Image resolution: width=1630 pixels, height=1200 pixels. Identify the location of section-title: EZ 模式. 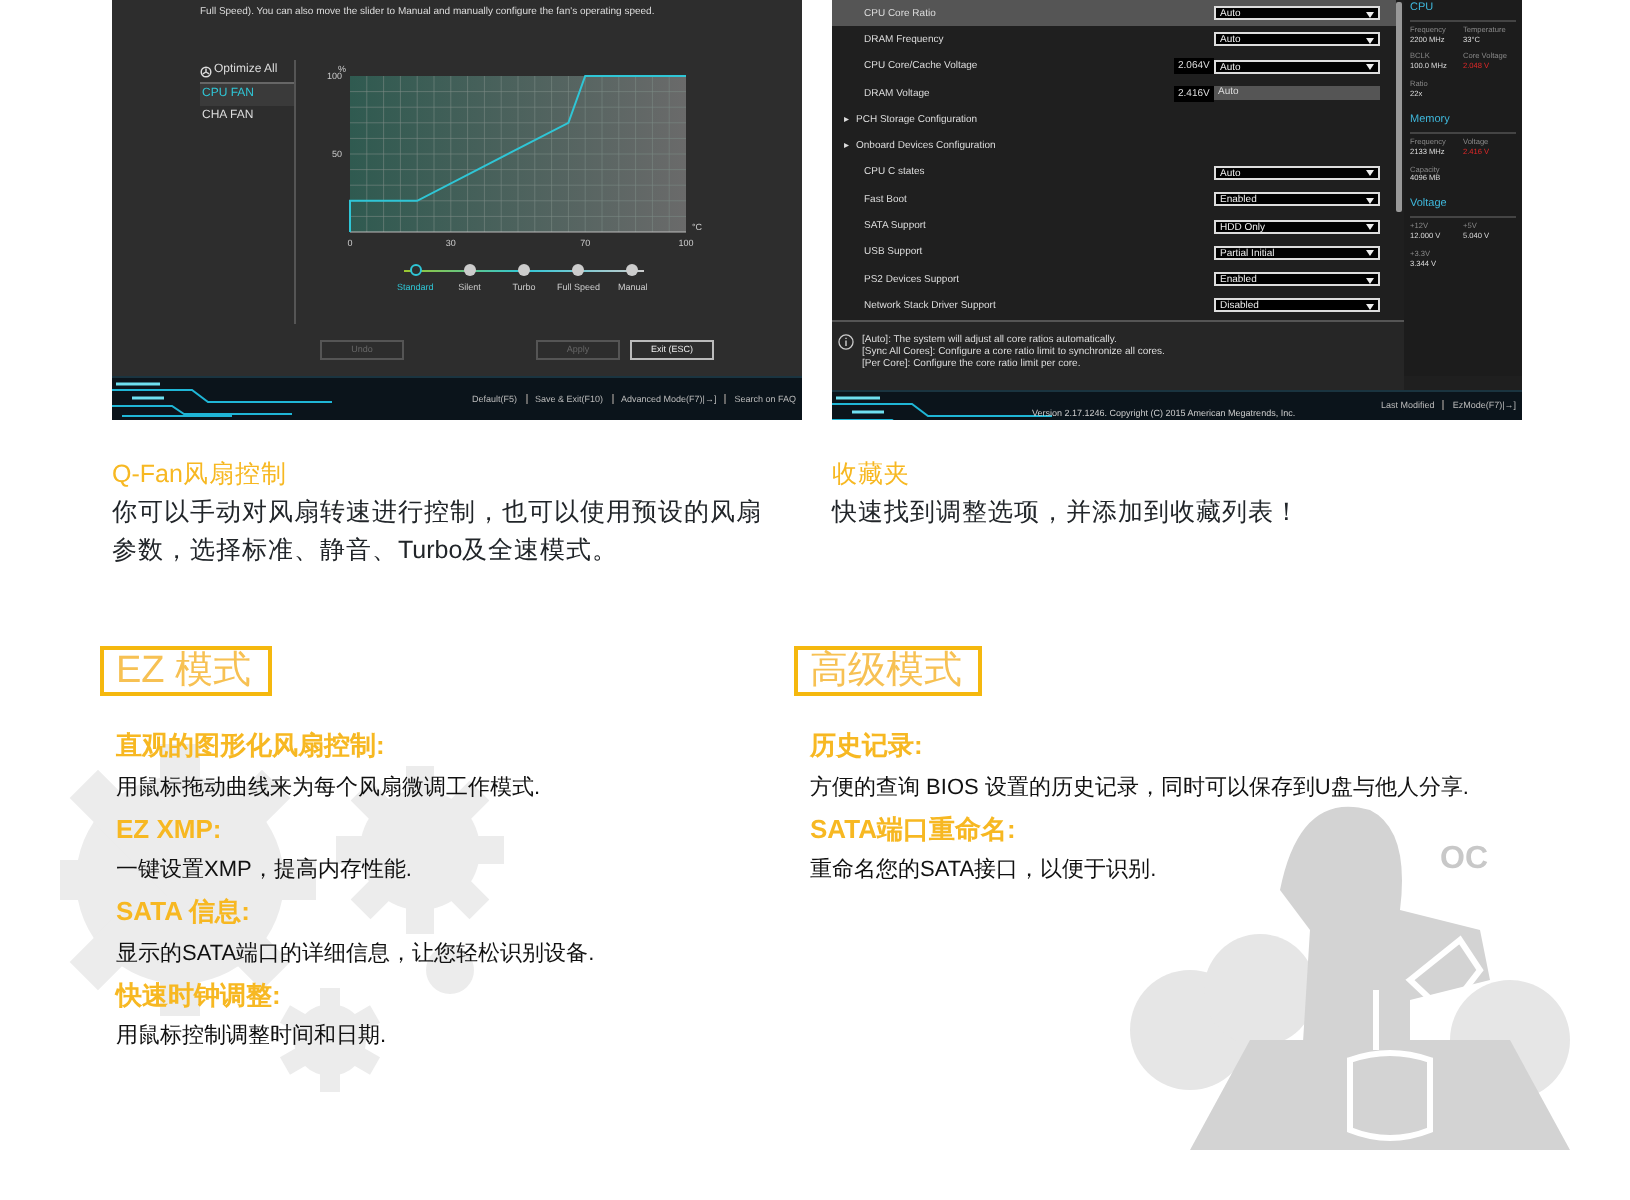
(186, 671).